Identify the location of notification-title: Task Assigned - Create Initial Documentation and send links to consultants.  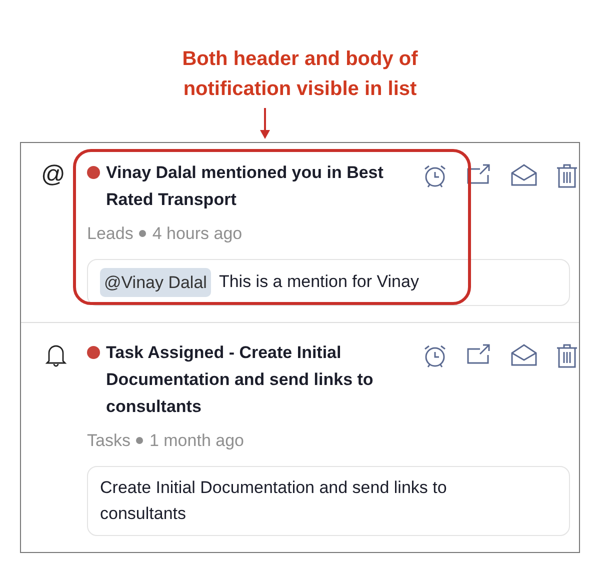
(240, 380).